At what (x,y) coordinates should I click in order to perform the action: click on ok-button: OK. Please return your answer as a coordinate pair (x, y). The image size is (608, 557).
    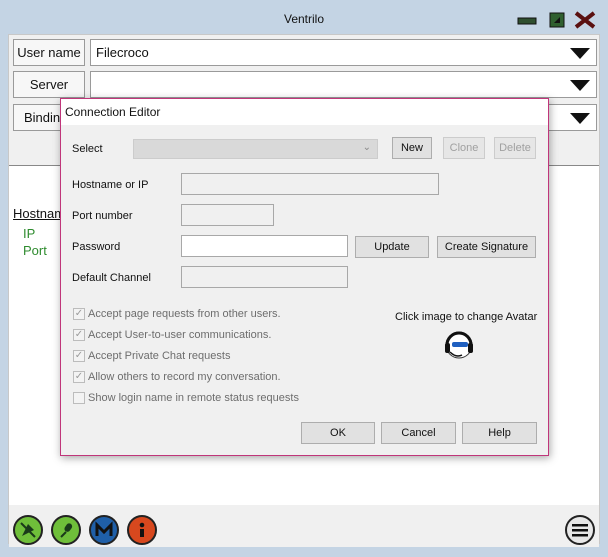
    Looking at the image, I should click on (338, 433).